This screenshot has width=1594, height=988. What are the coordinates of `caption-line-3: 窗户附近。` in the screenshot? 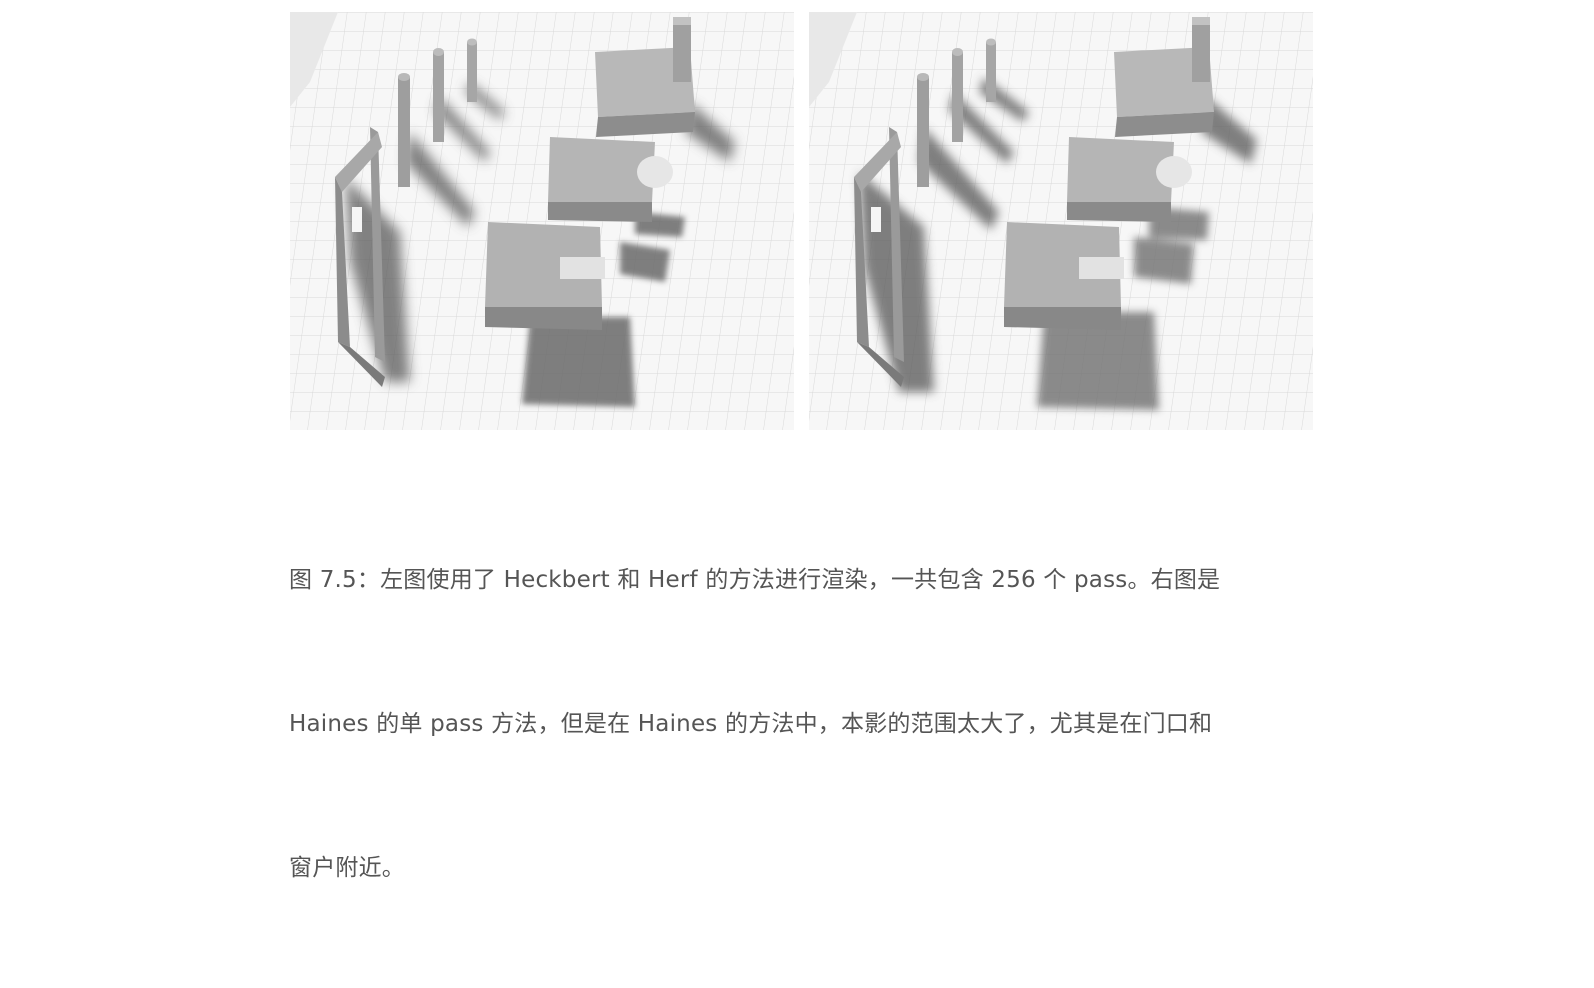 It's located at (347, 868).